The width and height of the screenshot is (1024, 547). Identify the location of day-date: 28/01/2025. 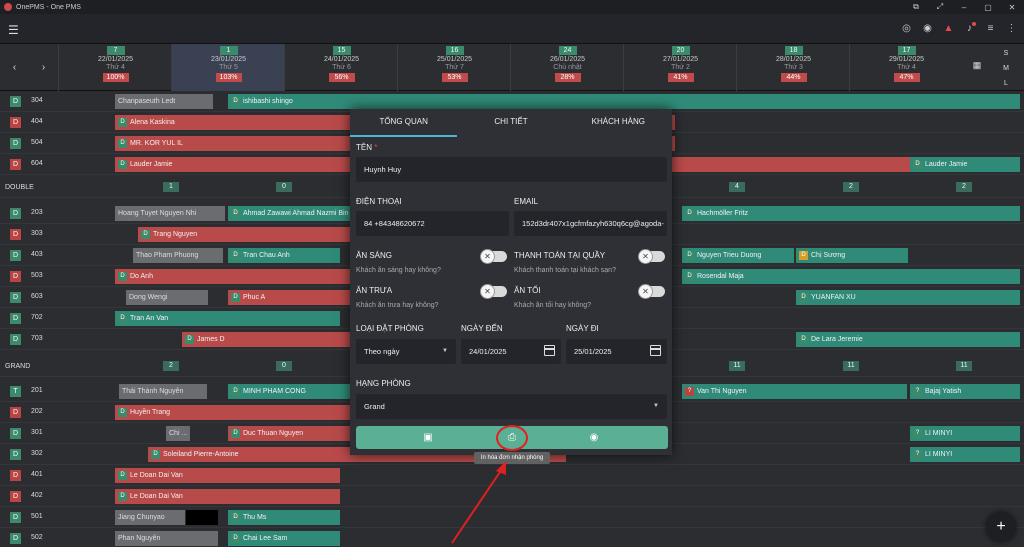
(793, 59).